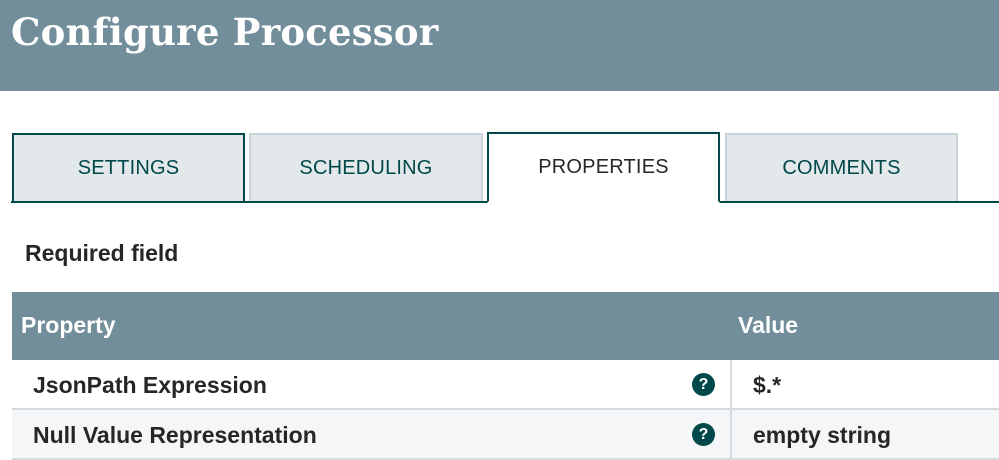 The width and height of the screenshot is (999, 460). What do you see at coordinates (68, 325) in the screenshot?
I see `column-header-property: Property` at bounding box center [68, 325].